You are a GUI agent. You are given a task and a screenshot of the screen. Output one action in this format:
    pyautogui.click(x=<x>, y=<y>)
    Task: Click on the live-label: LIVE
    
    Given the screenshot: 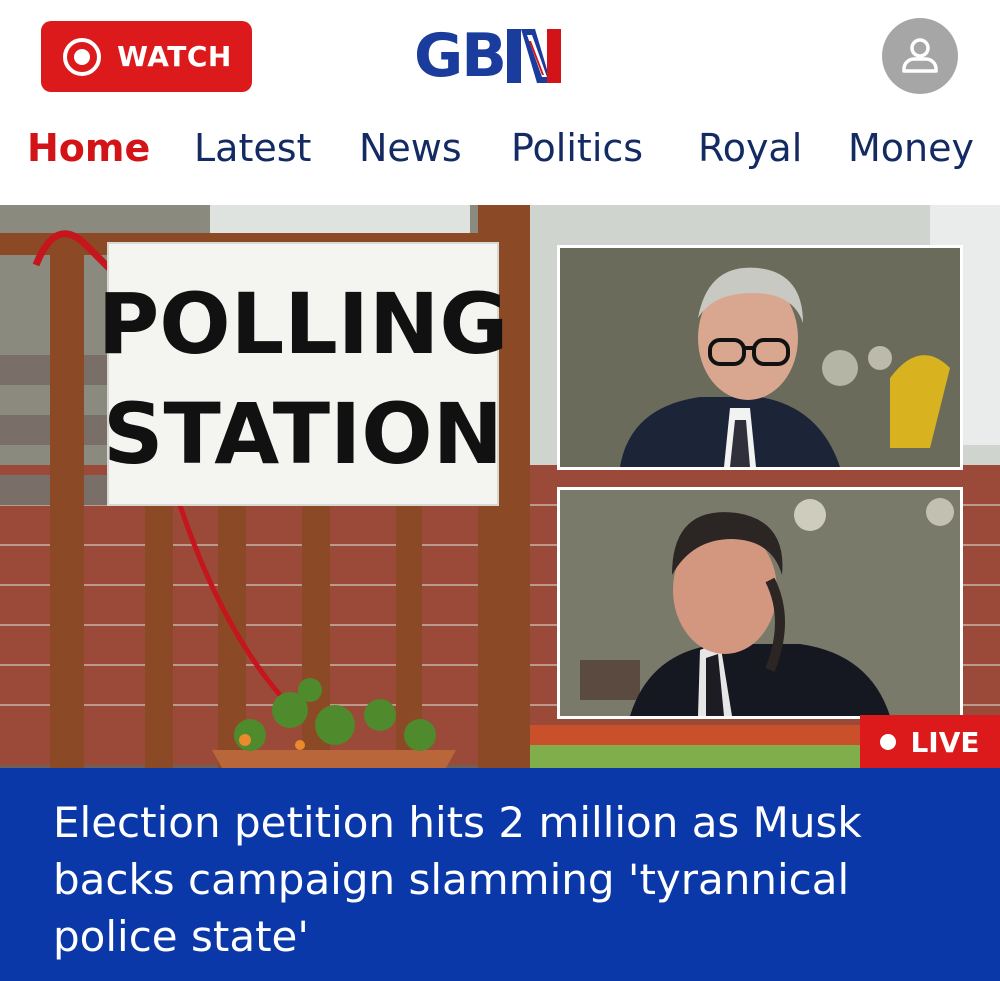 What is the action you would take?
    pyautogui.click(x=945, y=742)
    